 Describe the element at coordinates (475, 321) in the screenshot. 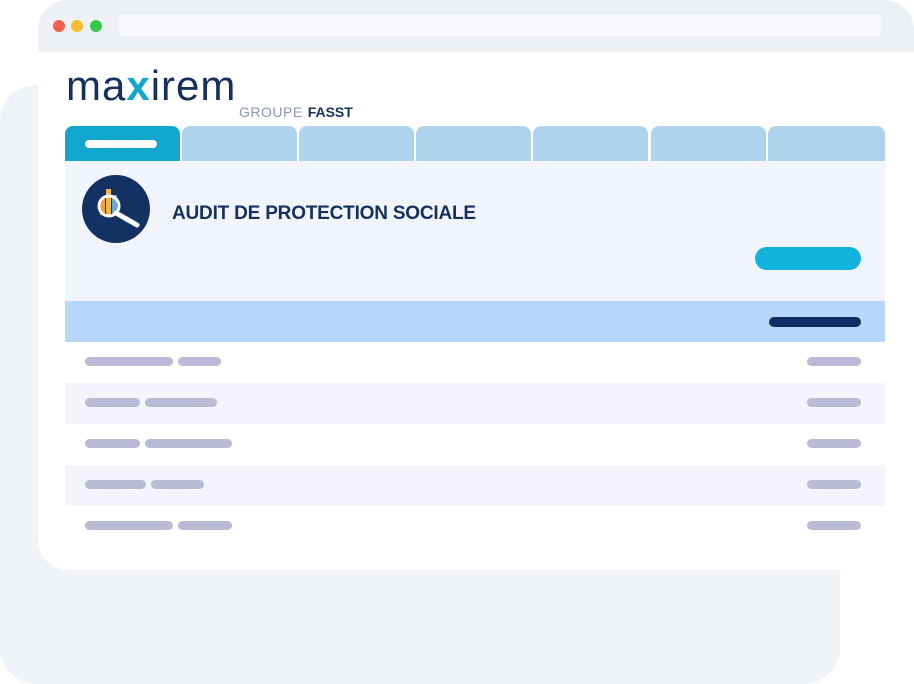

I see `table-header` at that location.